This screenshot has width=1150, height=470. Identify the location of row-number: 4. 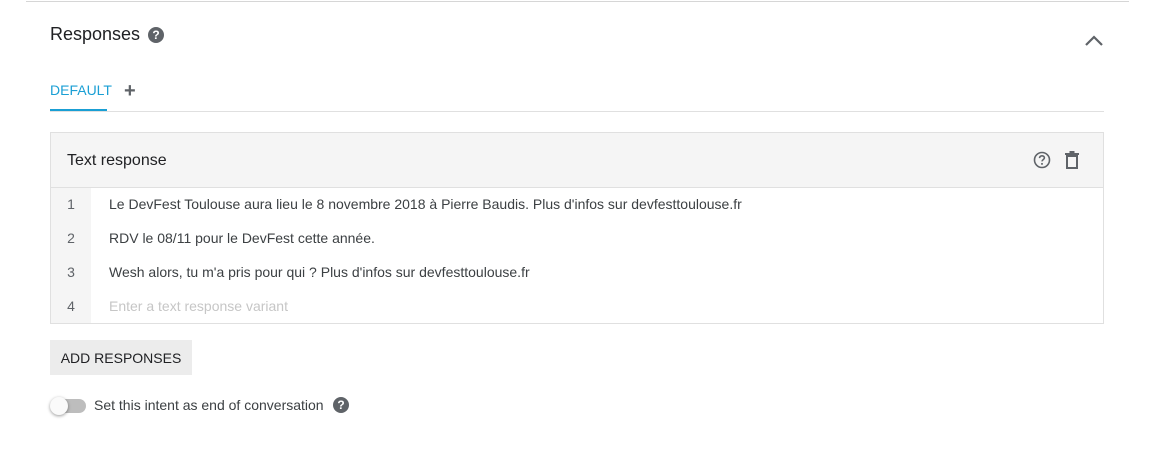
(71, 306).